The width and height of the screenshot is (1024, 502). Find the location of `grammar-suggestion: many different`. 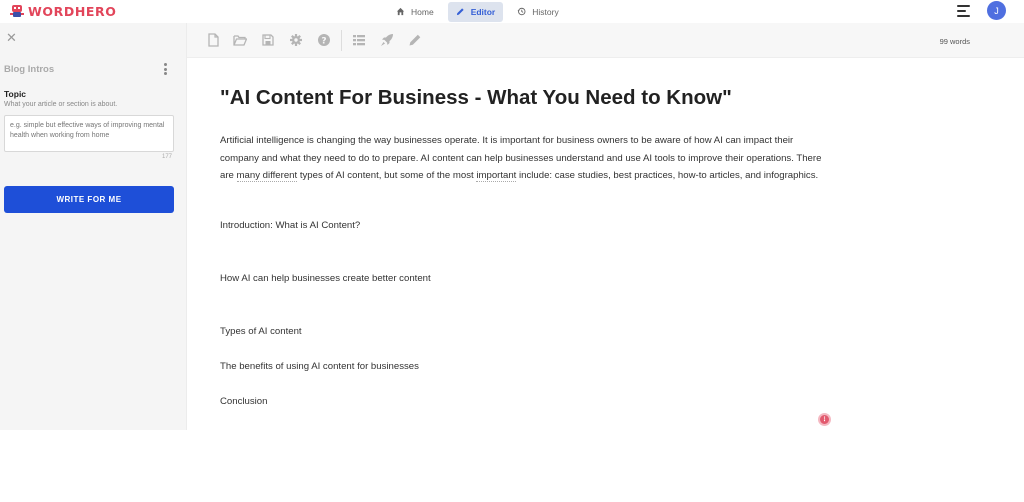

grammar-suggestion: many different is located at coordinates (267, 176).